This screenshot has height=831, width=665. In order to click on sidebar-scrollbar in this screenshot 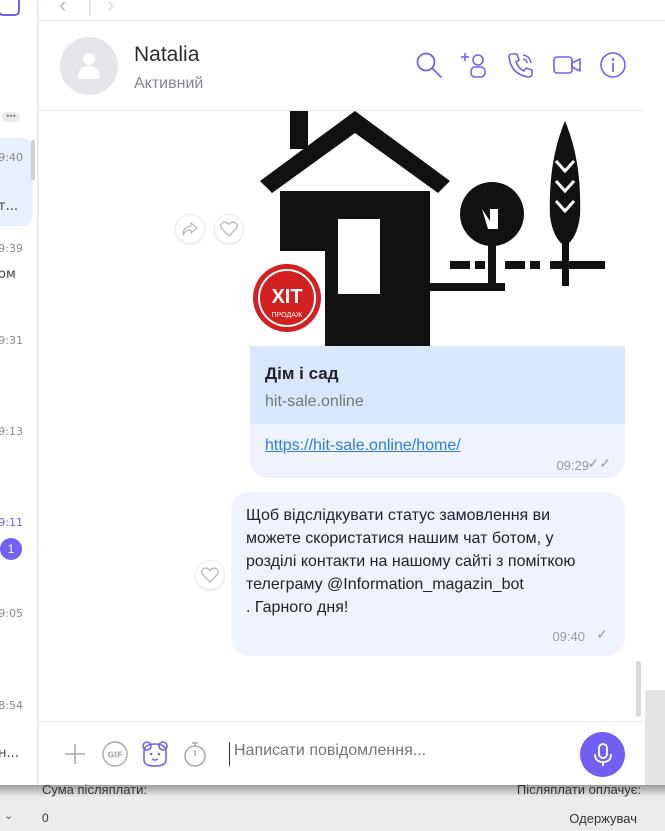, I will do `click(33, 160)`.